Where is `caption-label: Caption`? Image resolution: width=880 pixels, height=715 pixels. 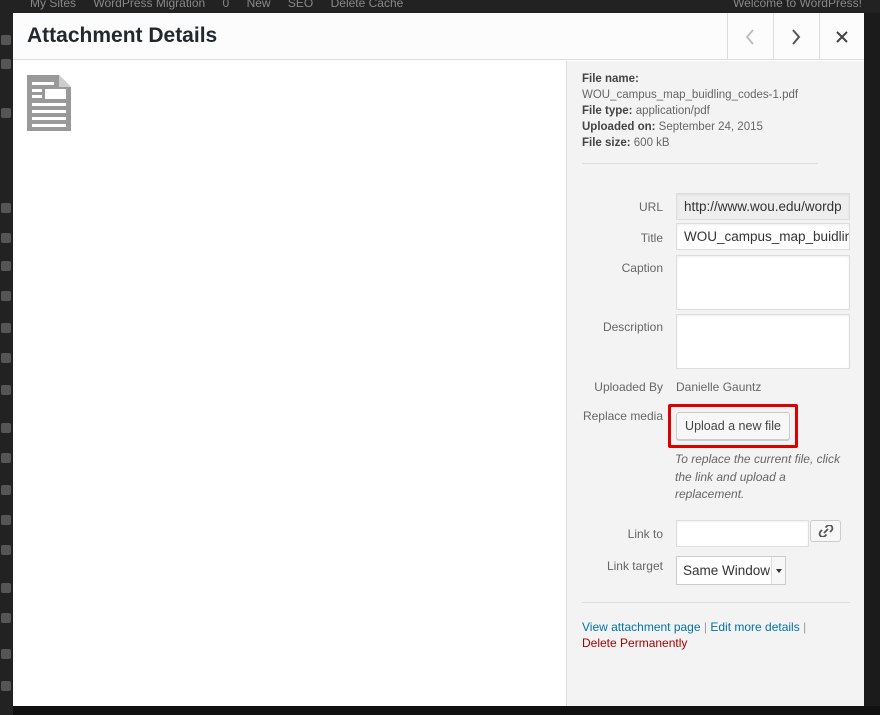
caption-label: Caption is located at coordinates (642, 268).